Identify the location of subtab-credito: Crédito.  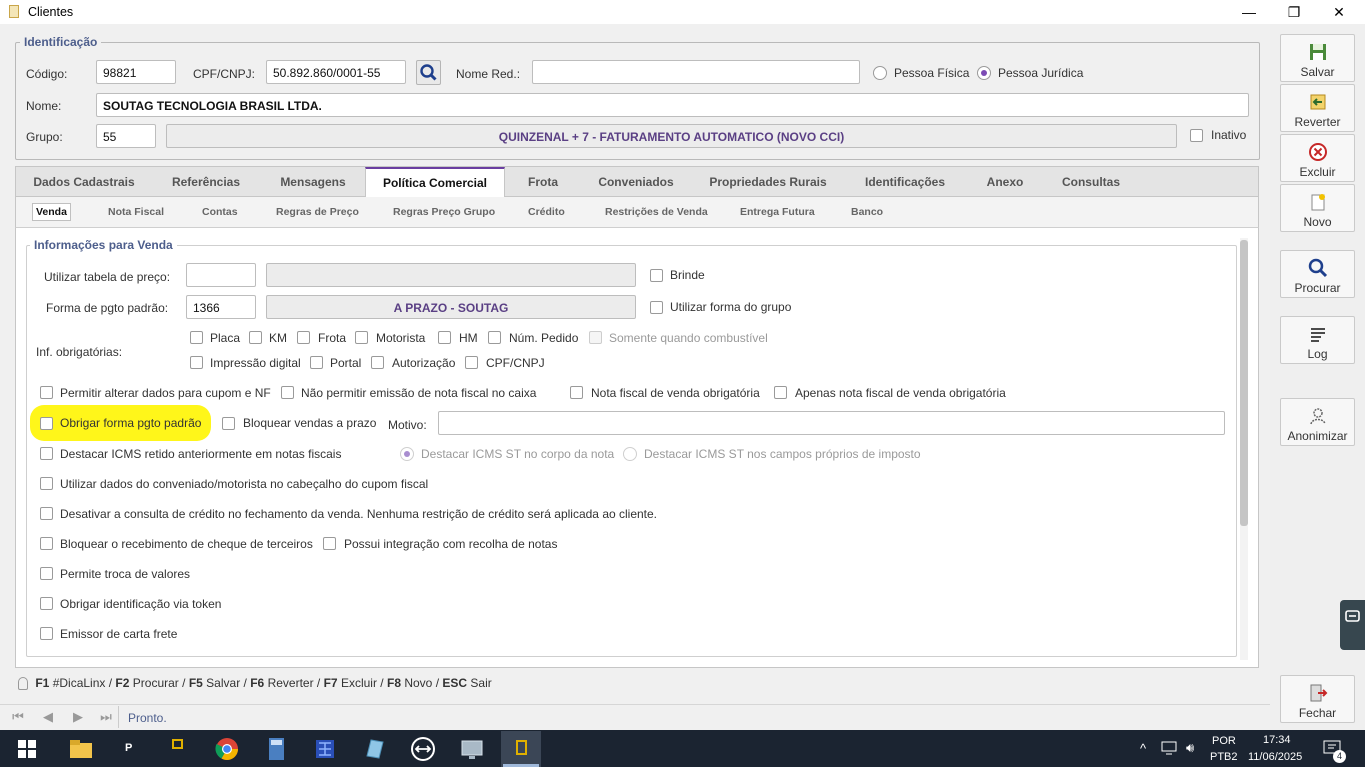
(546, 212).